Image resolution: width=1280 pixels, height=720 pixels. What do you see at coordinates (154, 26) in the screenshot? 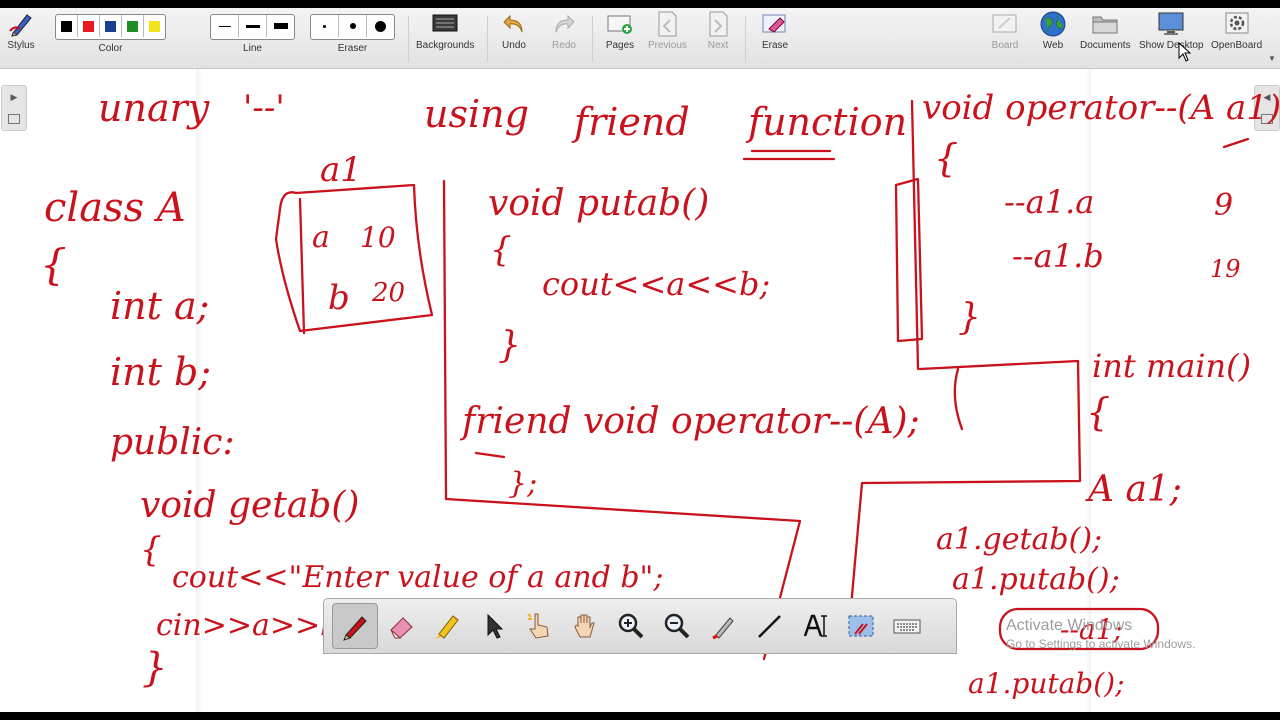
I see `color-yellow` at bounding box center [154, 26].